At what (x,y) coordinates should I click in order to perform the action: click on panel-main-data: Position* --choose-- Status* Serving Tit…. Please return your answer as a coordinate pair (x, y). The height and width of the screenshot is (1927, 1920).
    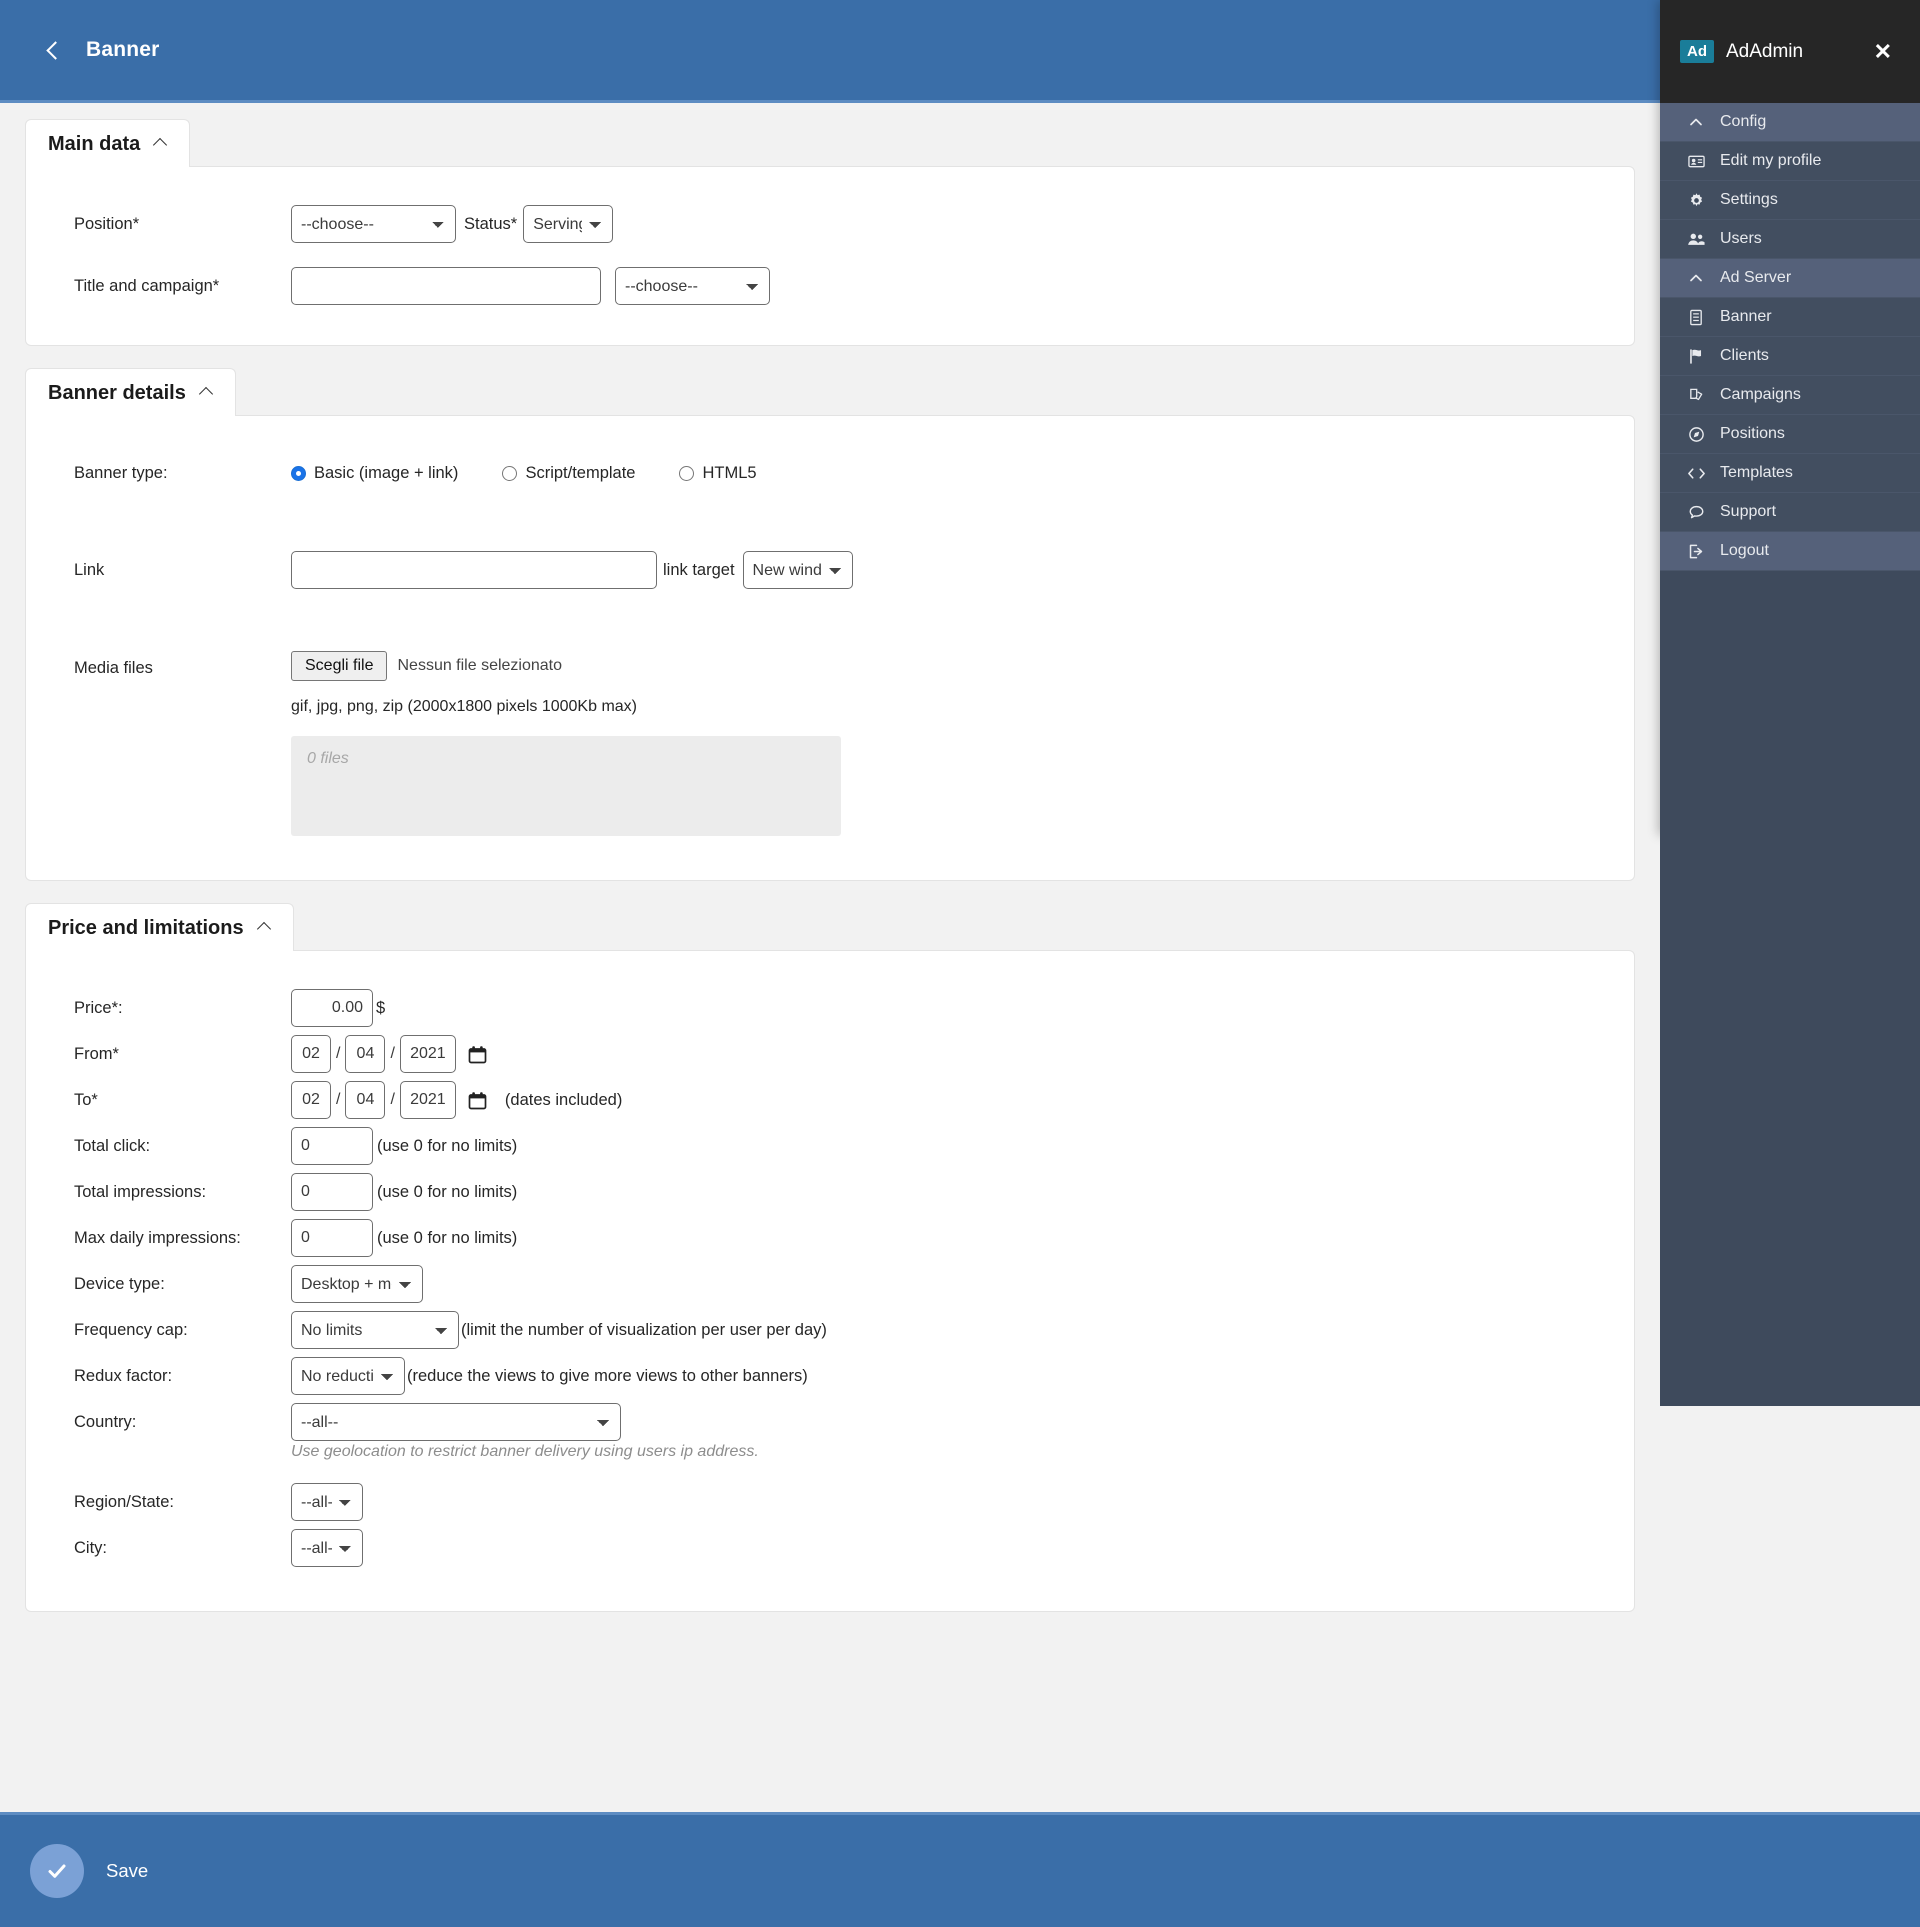
    Looking at the image, I should click on (830, 256).